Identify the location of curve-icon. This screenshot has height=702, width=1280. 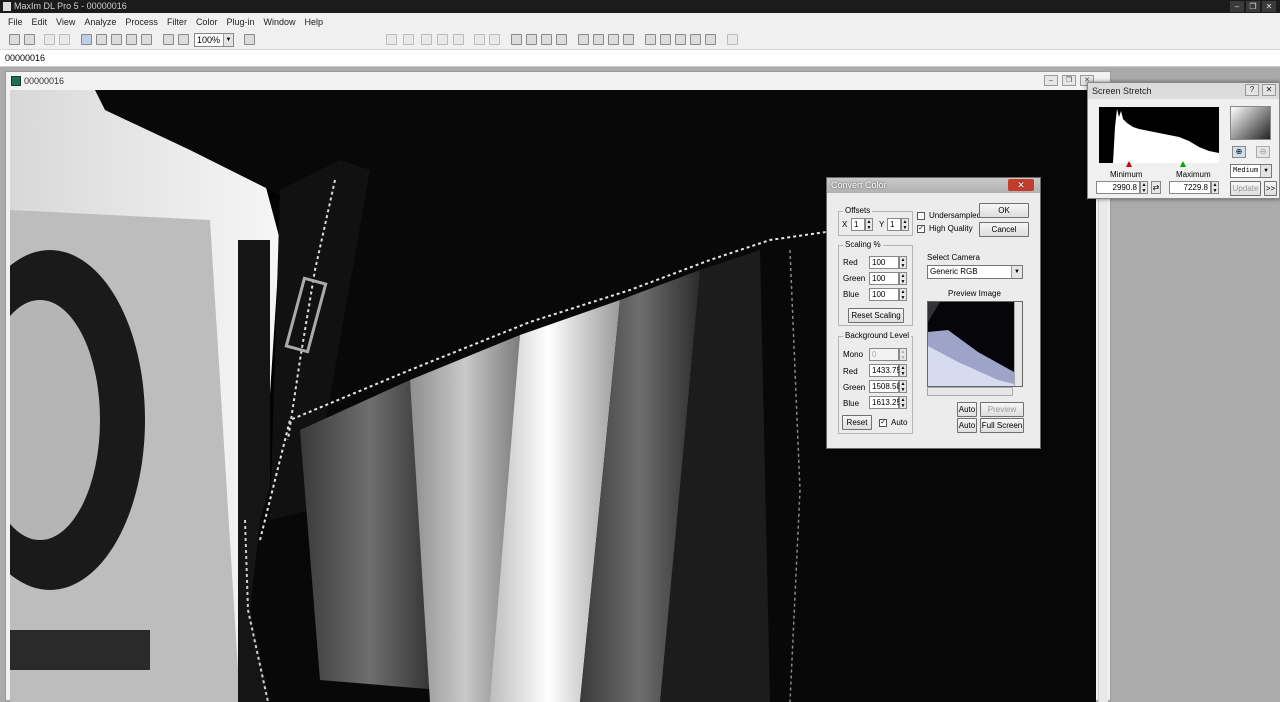
(710, 39).